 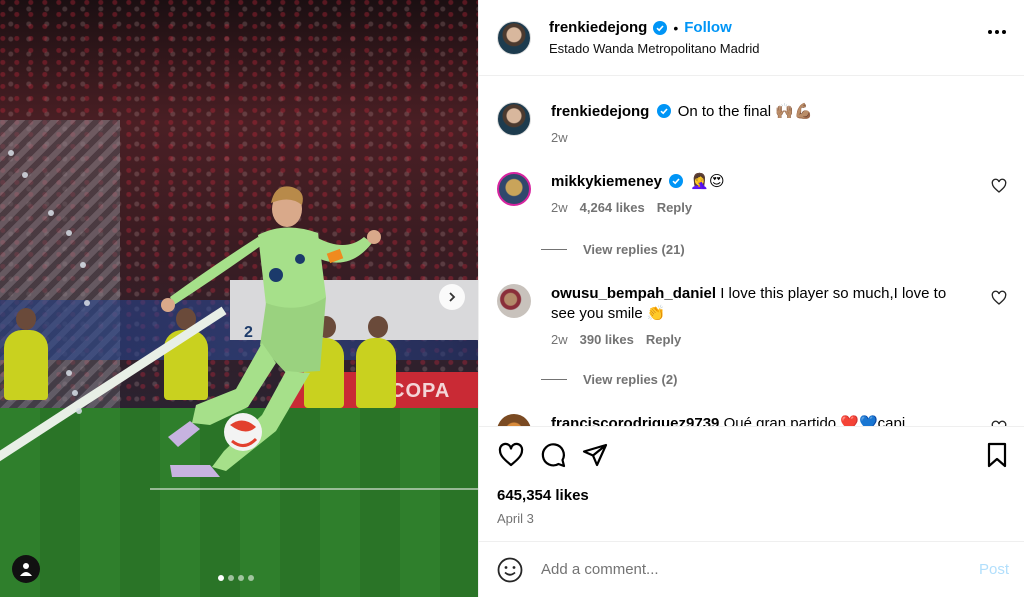 What do you see at coordinates (612, 207) in the screenshot?
I see `comment-likes: 4,264 likes` at bounding box center [612, 207].